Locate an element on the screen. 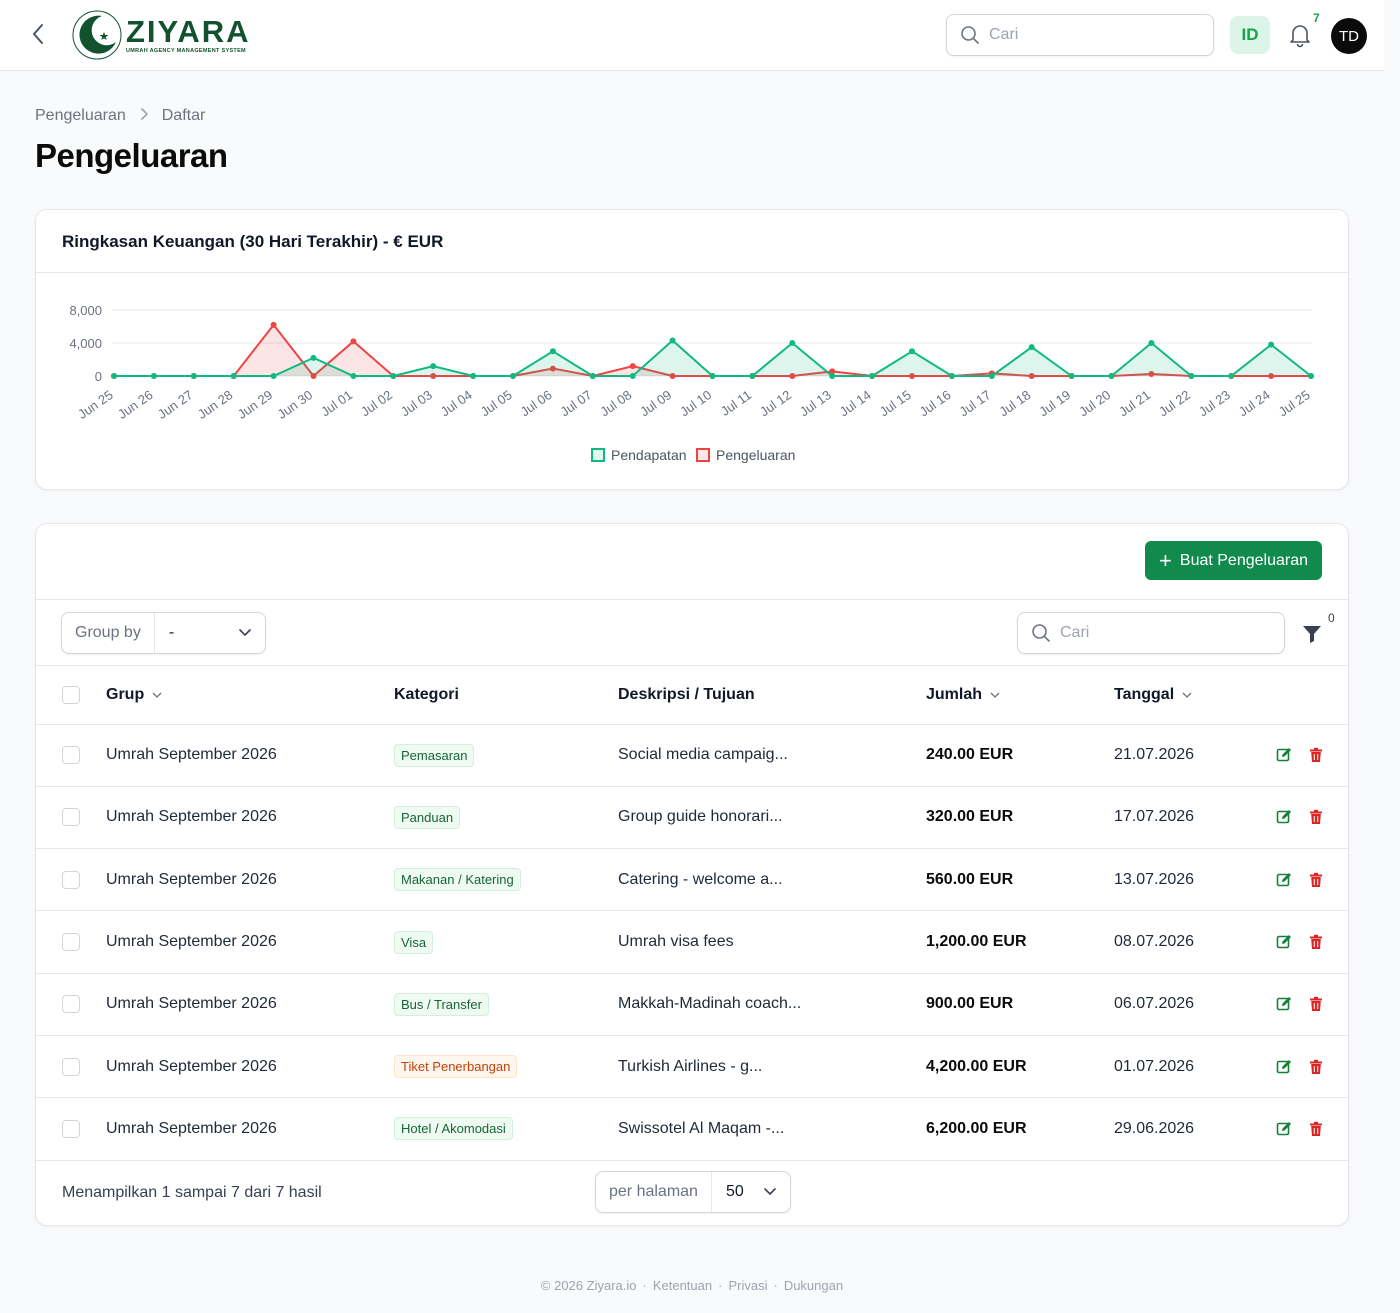  column-label-tanggal: Tanggal is located at coordinates (1144, 694).